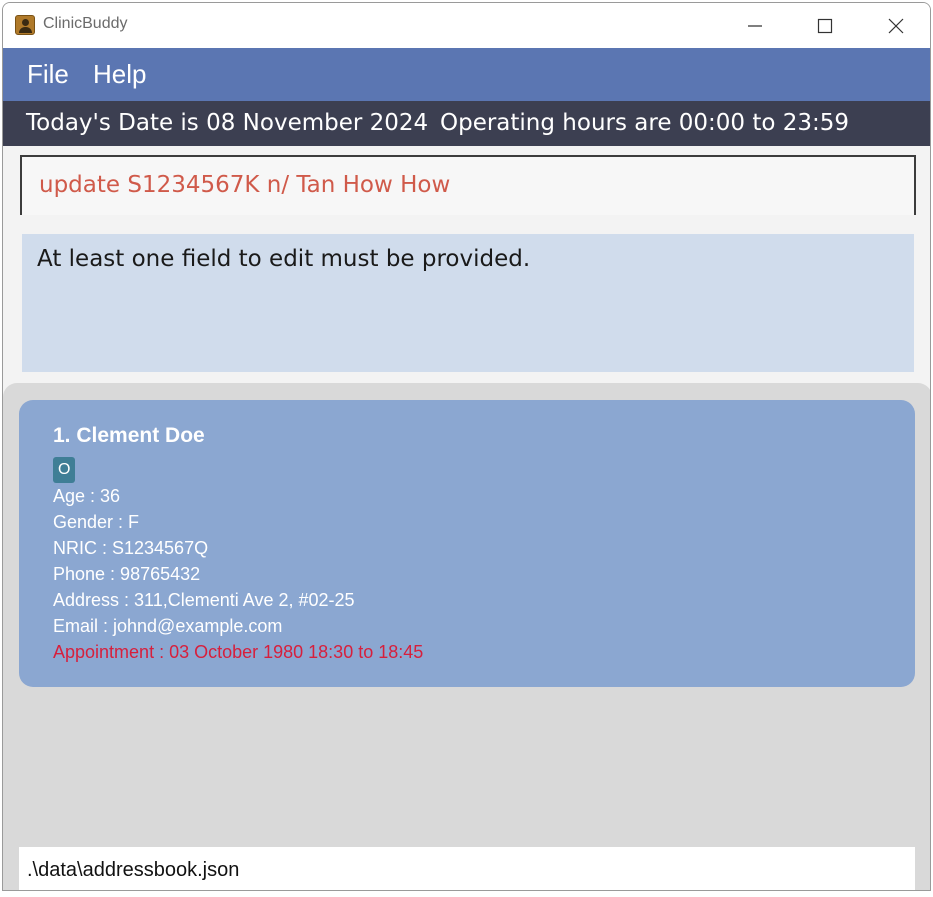 Image resolution: width=933 pixels, height=897 pixels. I want to click on data-file-path-box: .\data\addressbook.json, so click(467, 868).